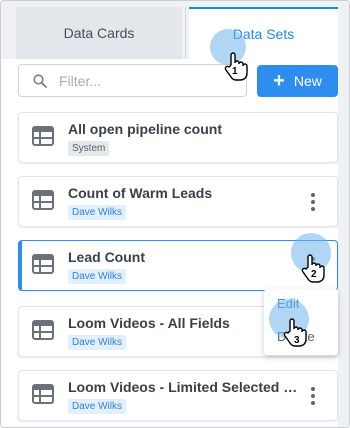 This screenshot has height=428, width=350. I want to click on step-number-1: 1, so click(235, 71).